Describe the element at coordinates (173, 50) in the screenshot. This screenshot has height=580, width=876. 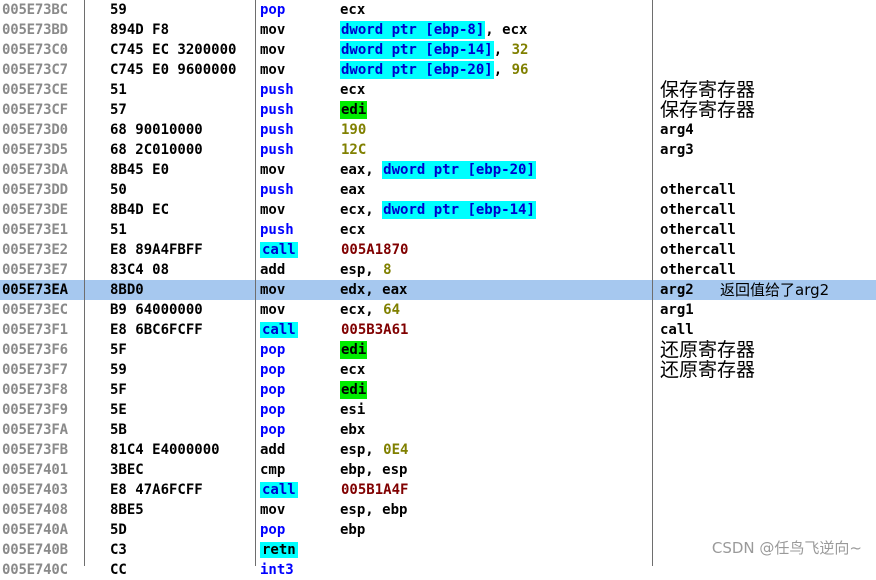
I see `hex-bytes-cell: C745 EC 3200000` at that location.